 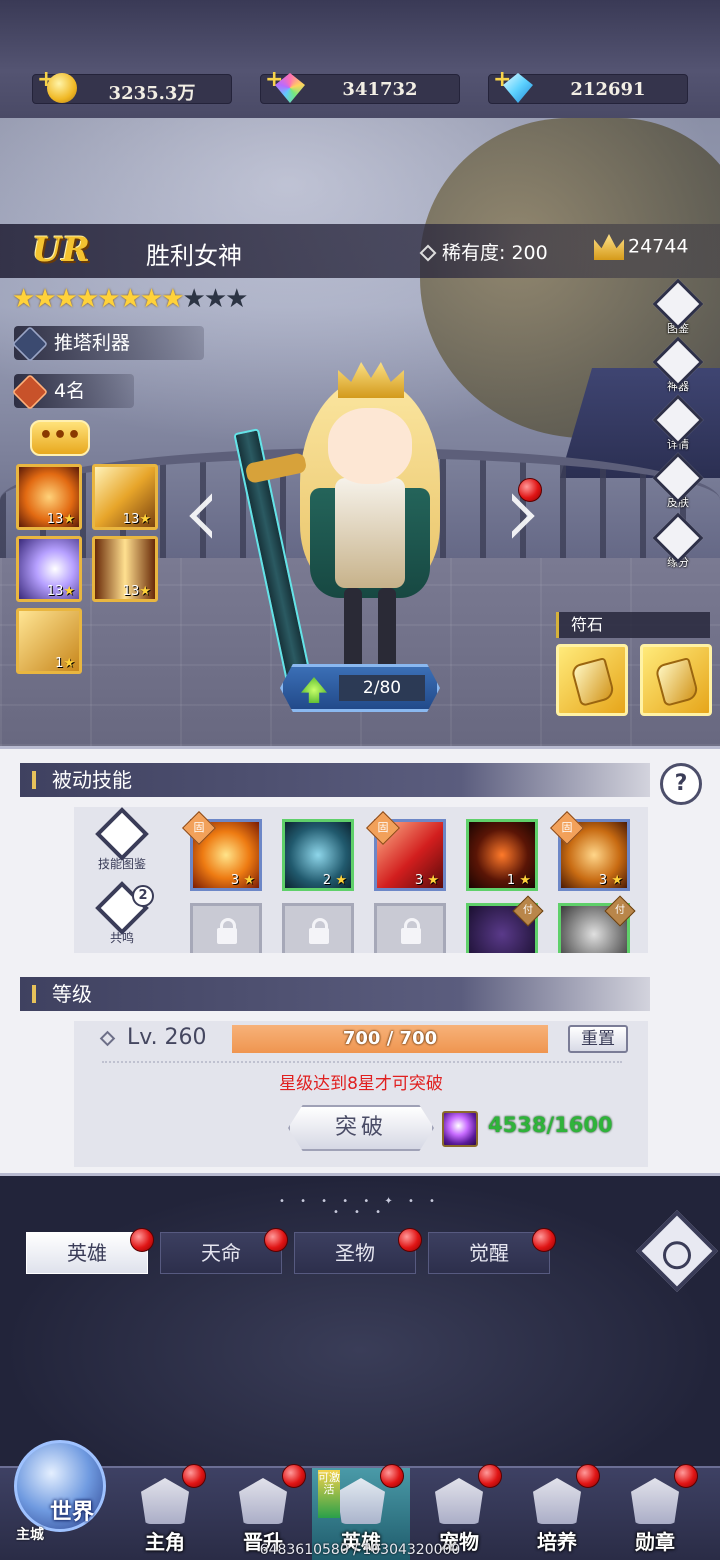 What do you see at coordinates (678, 545) in the screenshot?
I see `side-button-bond: 缘分` at bounding box center [678, 545].